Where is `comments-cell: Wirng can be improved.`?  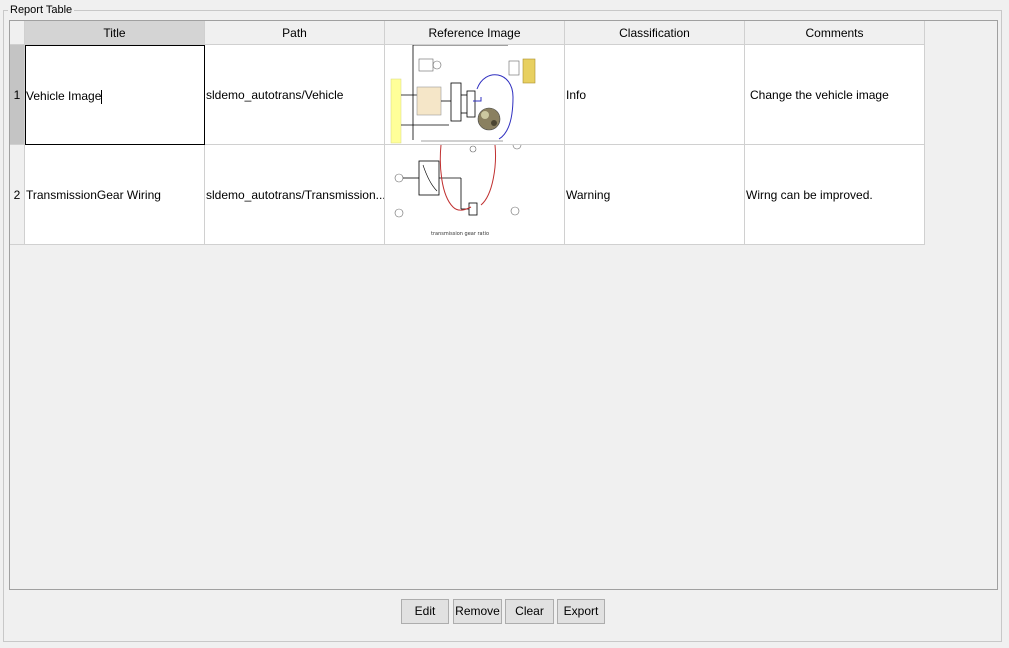 comments-cell: Wirng can be improved. is located at coordinates (835, 195).